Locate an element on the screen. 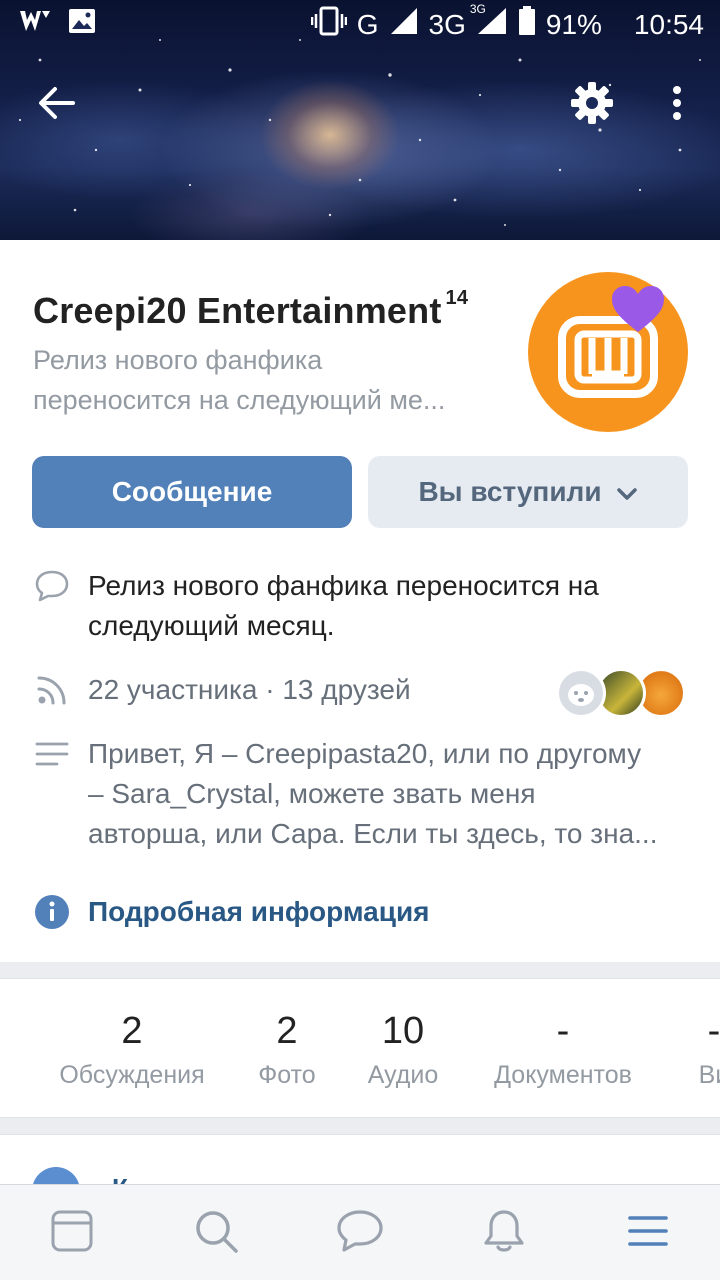  settings-button is located at coordinates (592, 105).